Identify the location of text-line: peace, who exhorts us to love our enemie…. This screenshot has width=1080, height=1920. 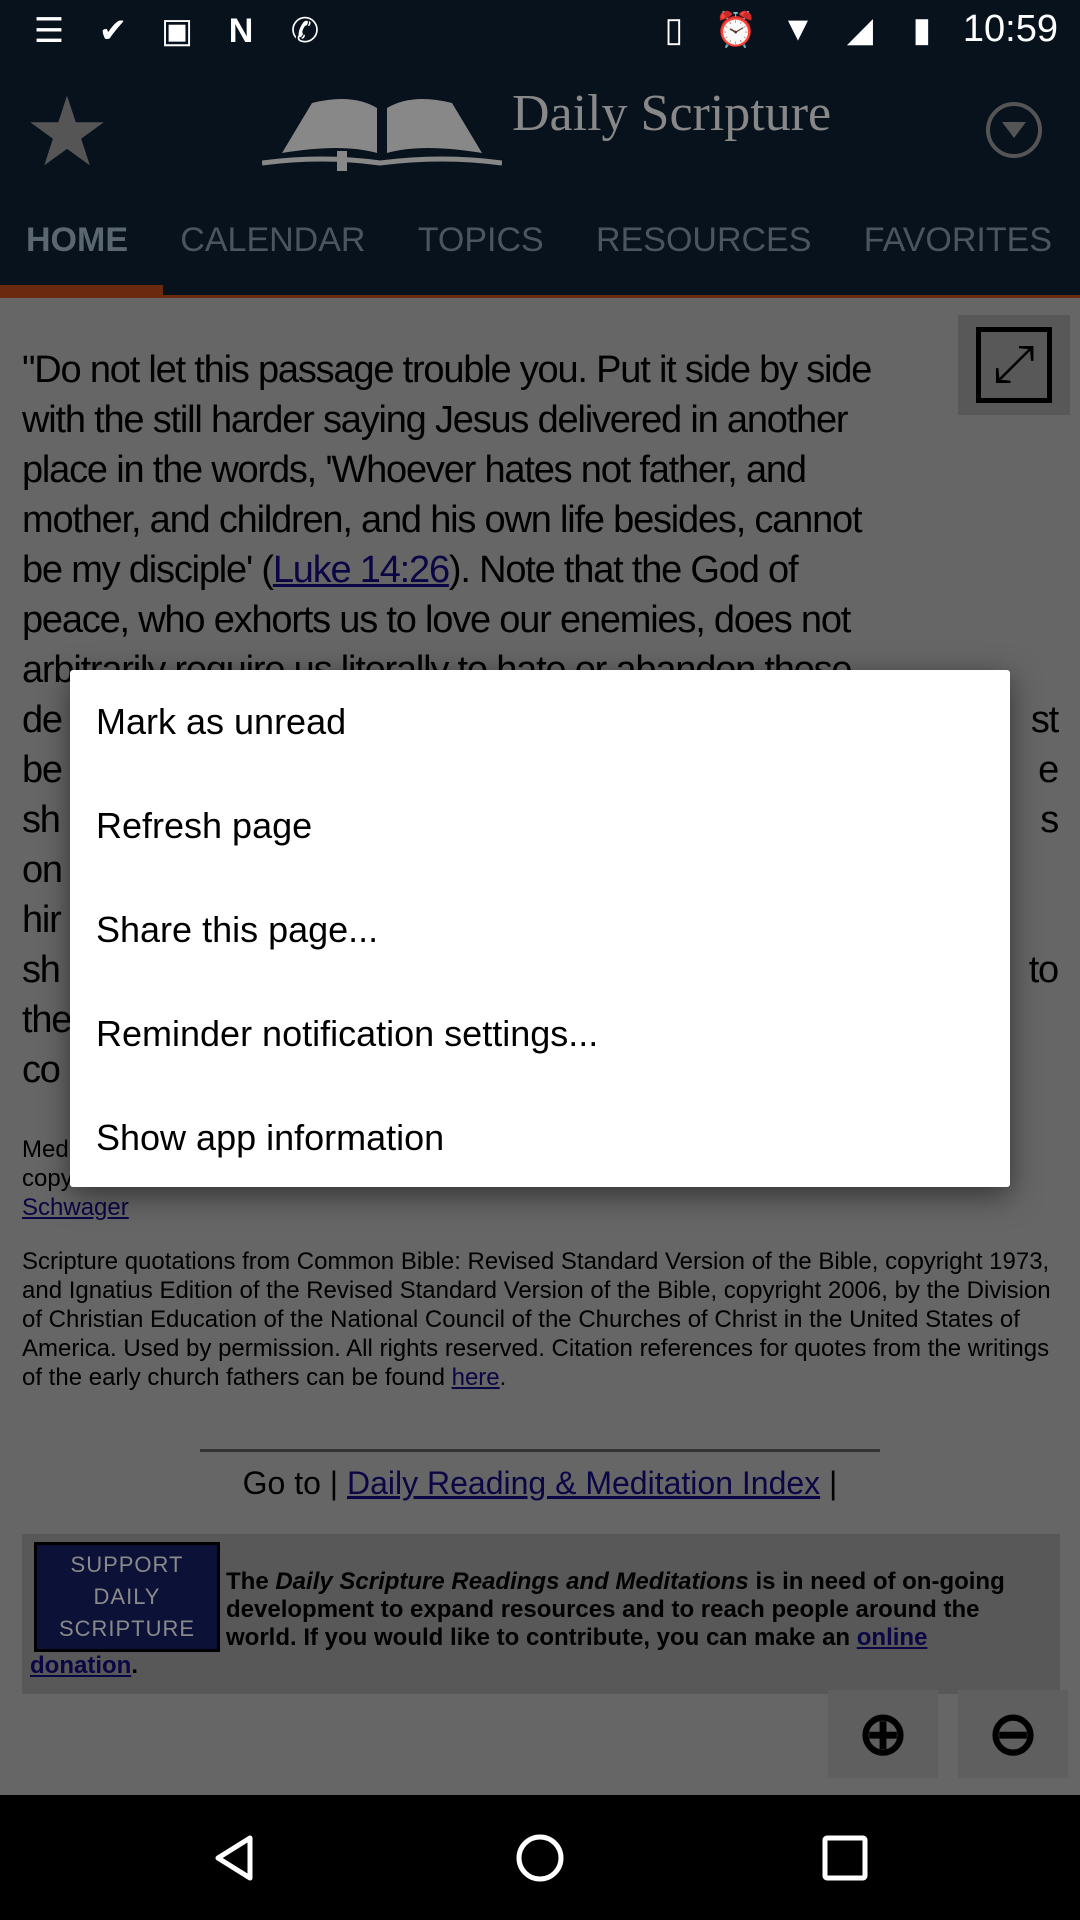
(436, 620).